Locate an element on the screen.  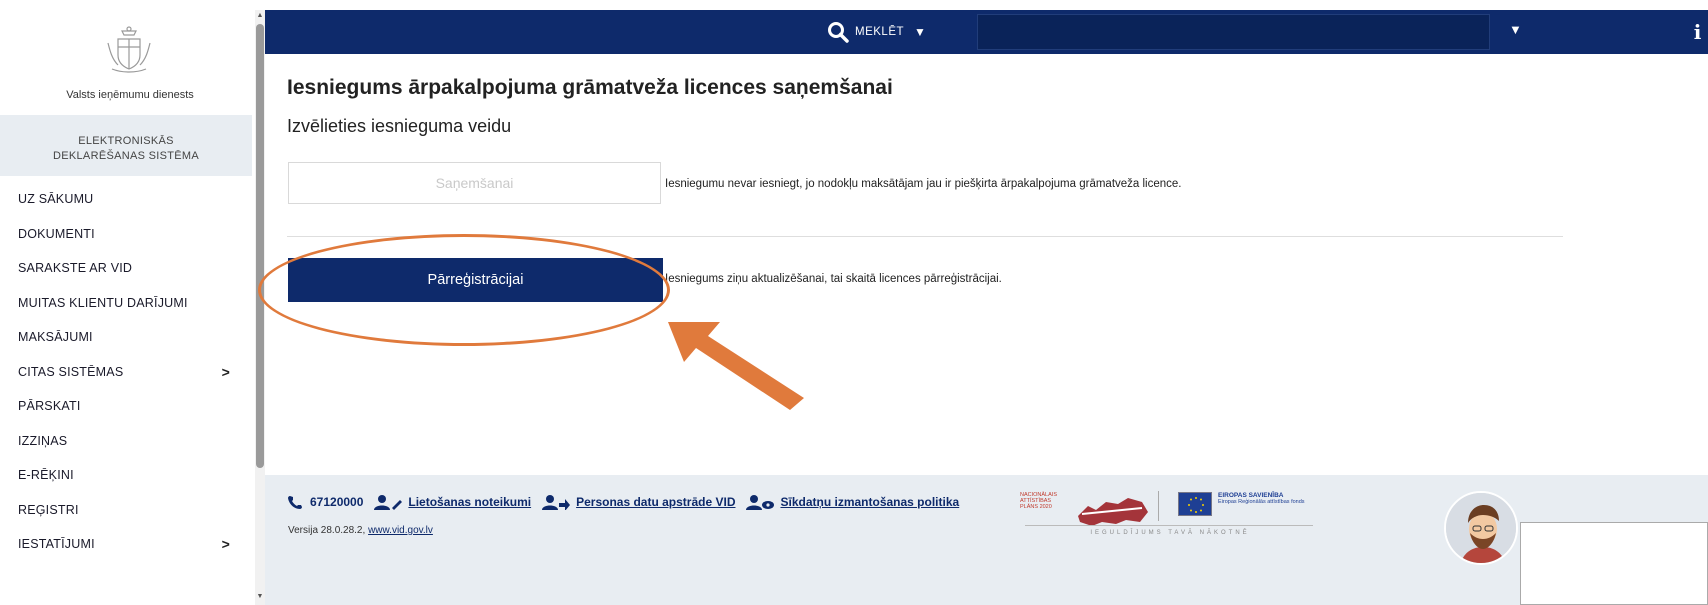
logo-underline is located at coordinates (1169, 525).